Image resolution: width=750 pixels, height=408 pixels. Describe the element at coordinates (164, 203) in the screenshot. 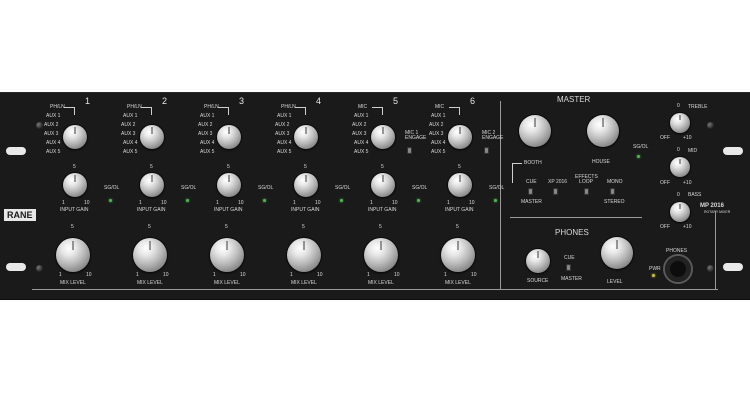

I see `gain-scale-label: 10` at that location.